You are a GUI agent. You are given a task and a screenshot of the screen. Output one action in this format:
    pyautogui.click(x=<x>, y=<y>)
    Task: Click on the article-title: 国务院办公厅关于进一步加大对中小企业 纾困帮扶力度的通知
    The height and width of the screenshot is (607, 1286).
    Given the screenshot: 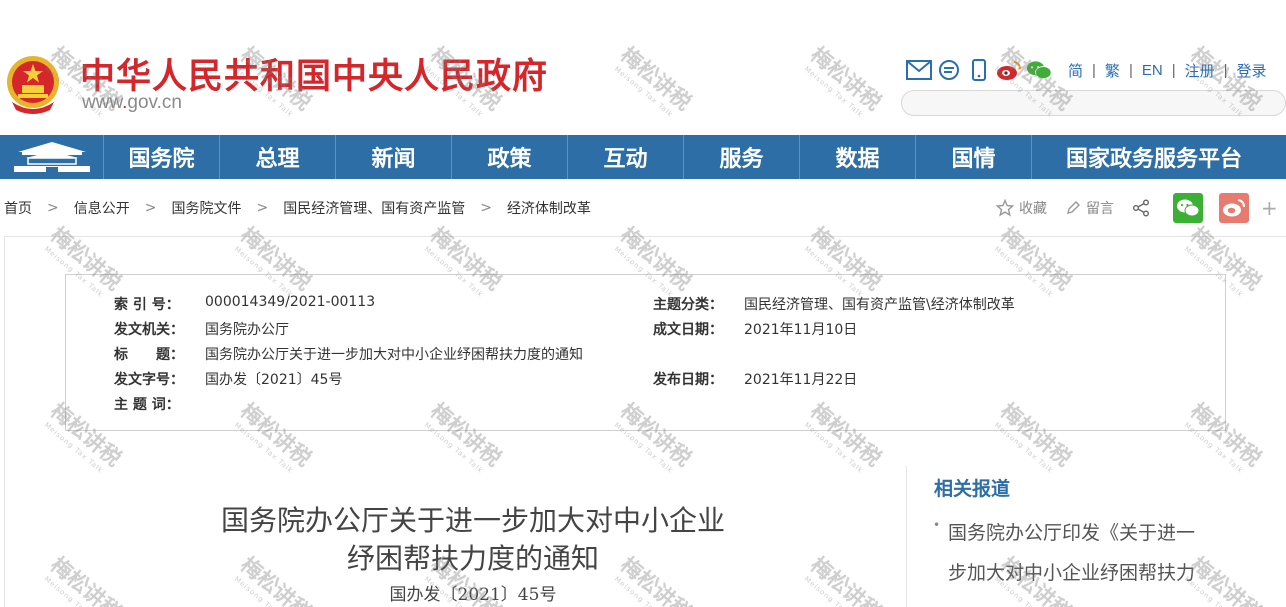 What is the action you would take?
    pyautogui.click(x=473, y=540)
    